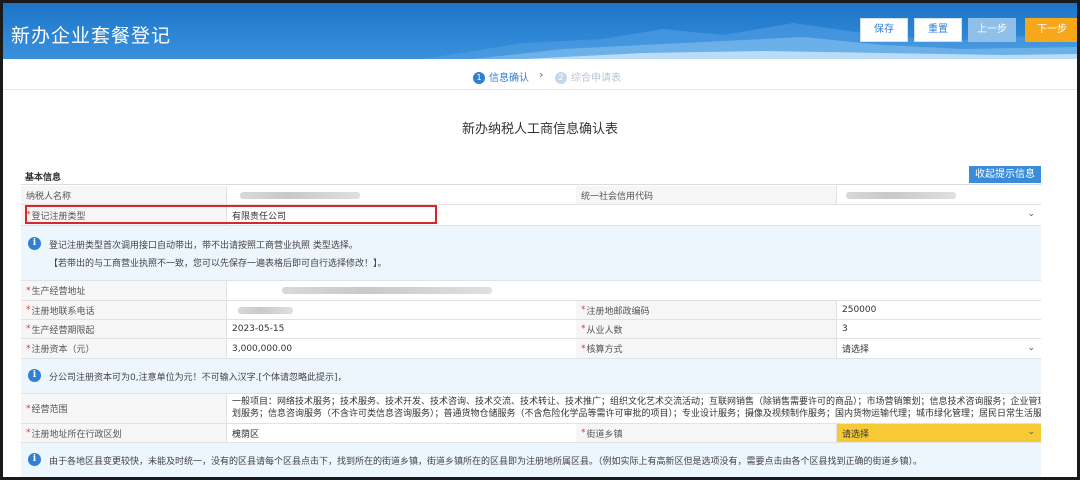 Image resolution: width=1080 pixels, height=480 pixels. I want to click on reset-button: 重置, so click(938, 30).